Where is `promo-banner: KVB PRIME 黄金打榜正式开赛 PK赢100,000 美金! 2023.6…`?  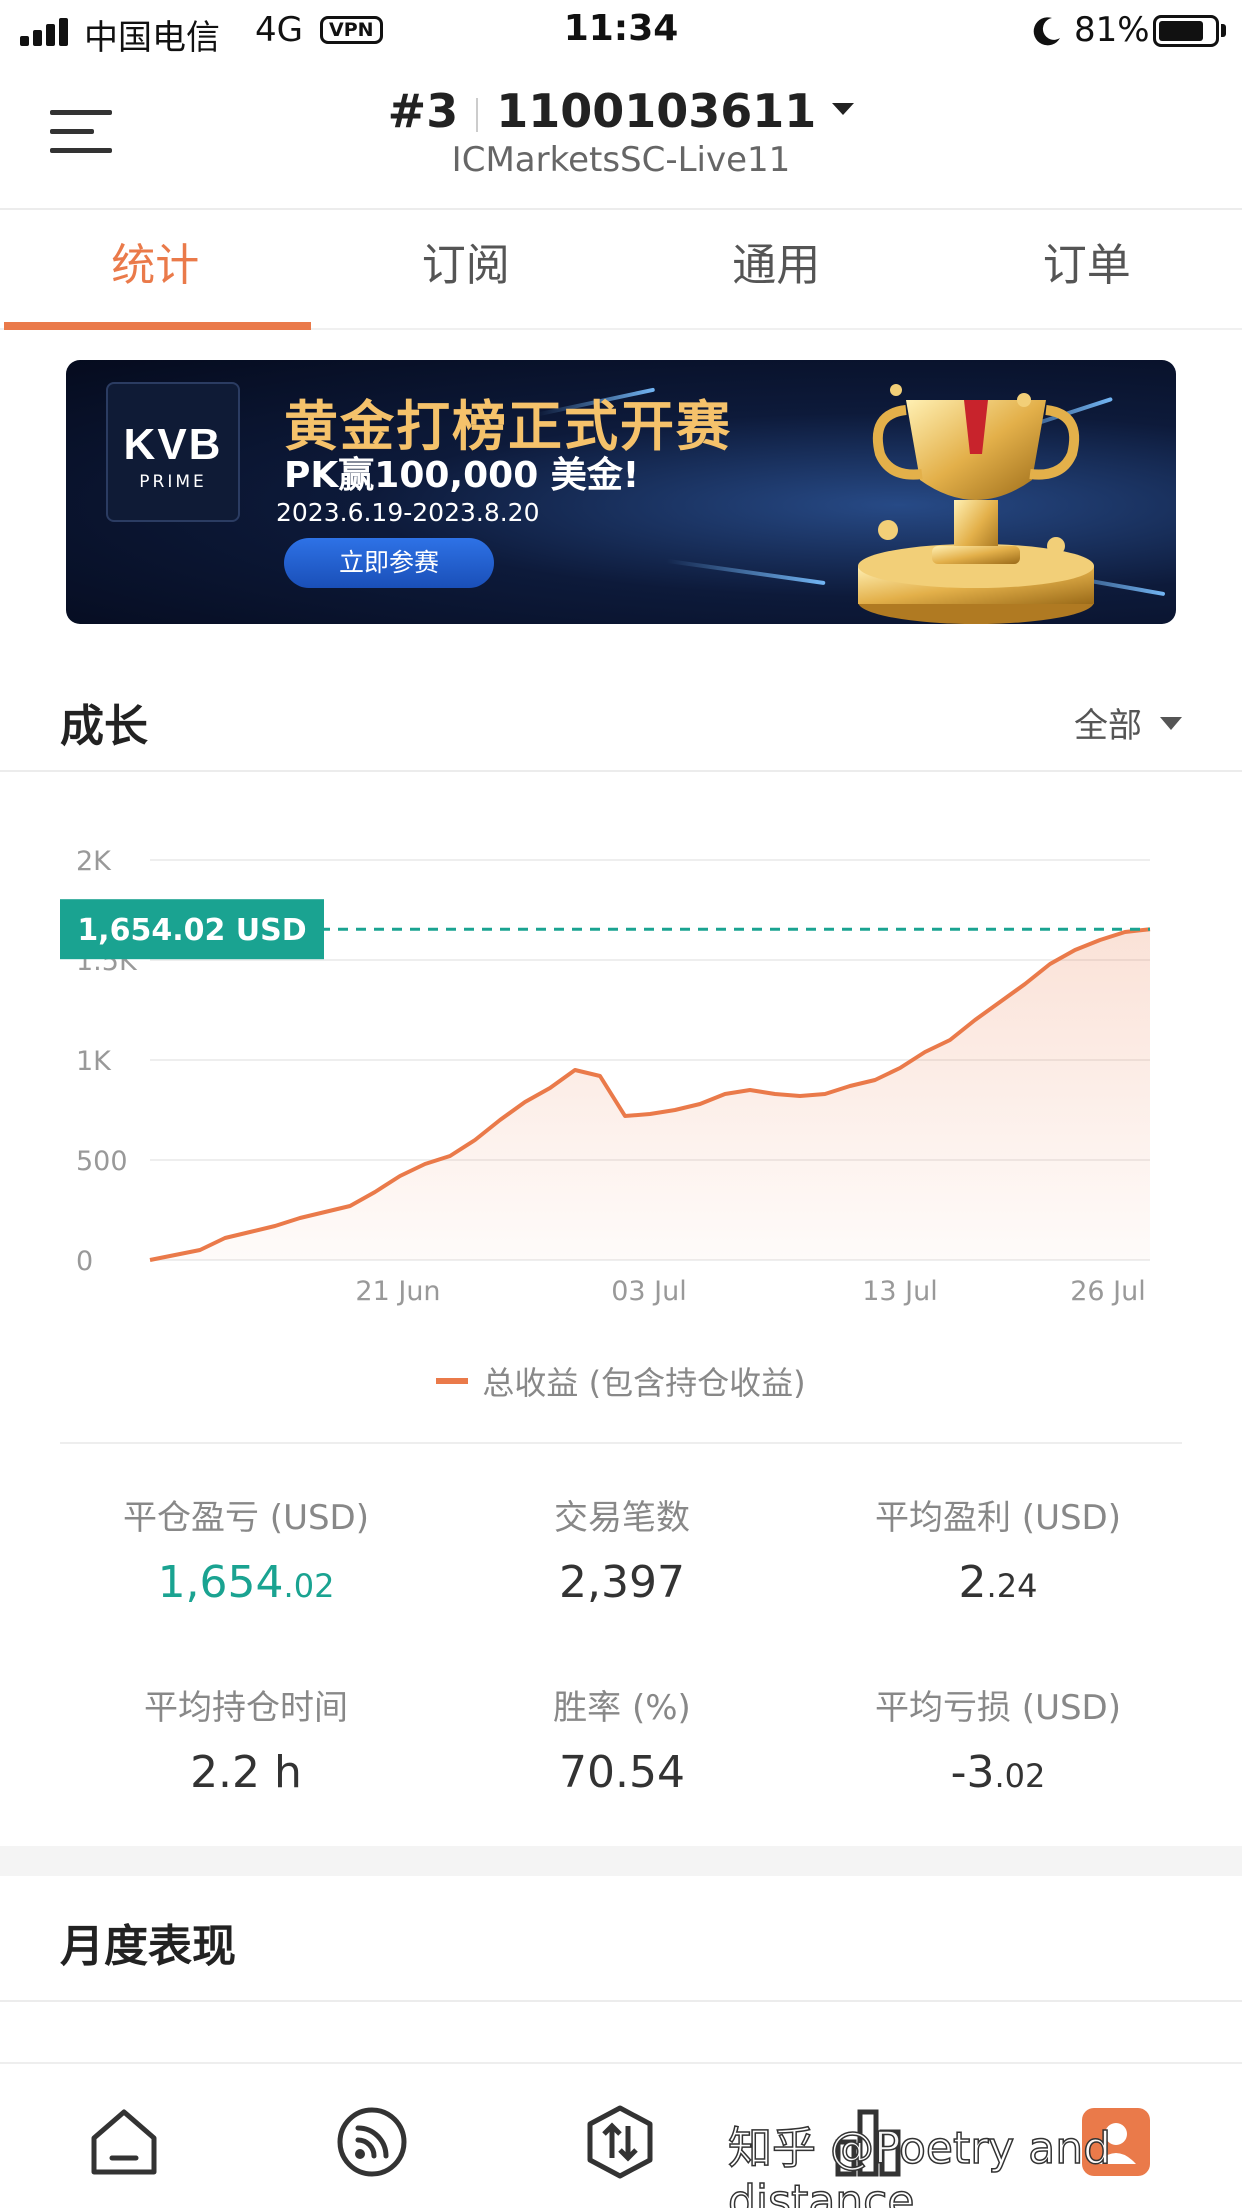
promo-banner: KVB PRIME 黄金打榜正式开赛 PK赢100,000 美金! 2023.6… is located at coordinates (621, 492).